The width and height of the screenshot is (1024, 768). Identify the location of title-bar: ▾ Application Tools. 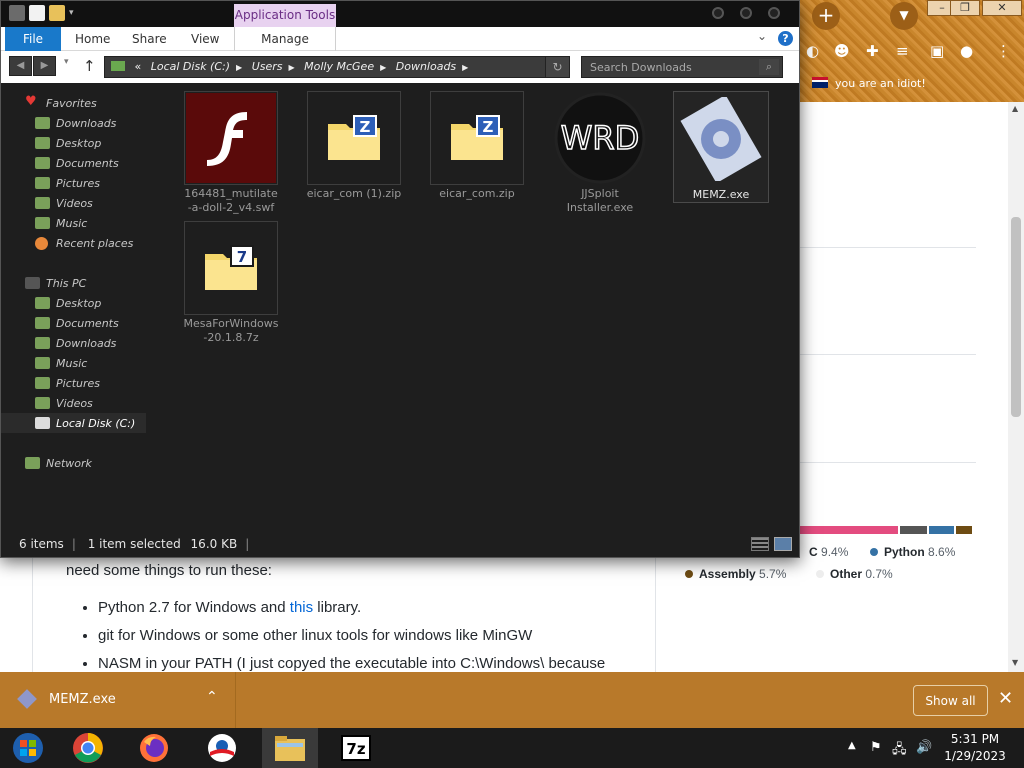
(400, 14).